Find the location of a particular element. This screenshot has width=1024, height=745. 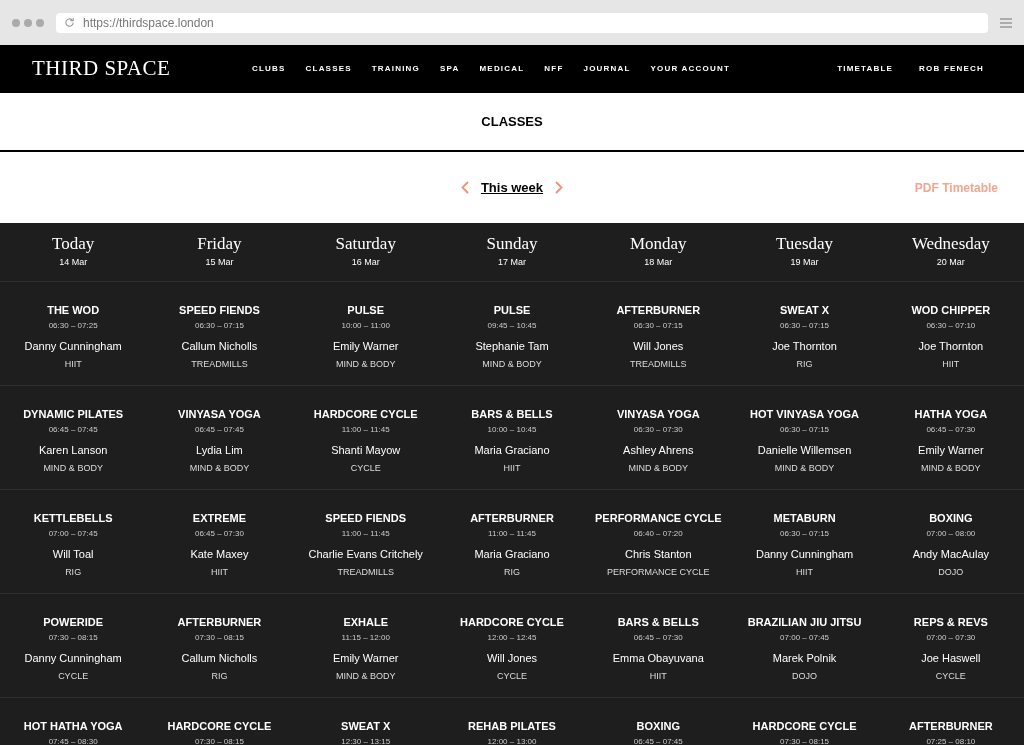

address-bar: https://thirdspace.london is located at coordinates (522, 22).